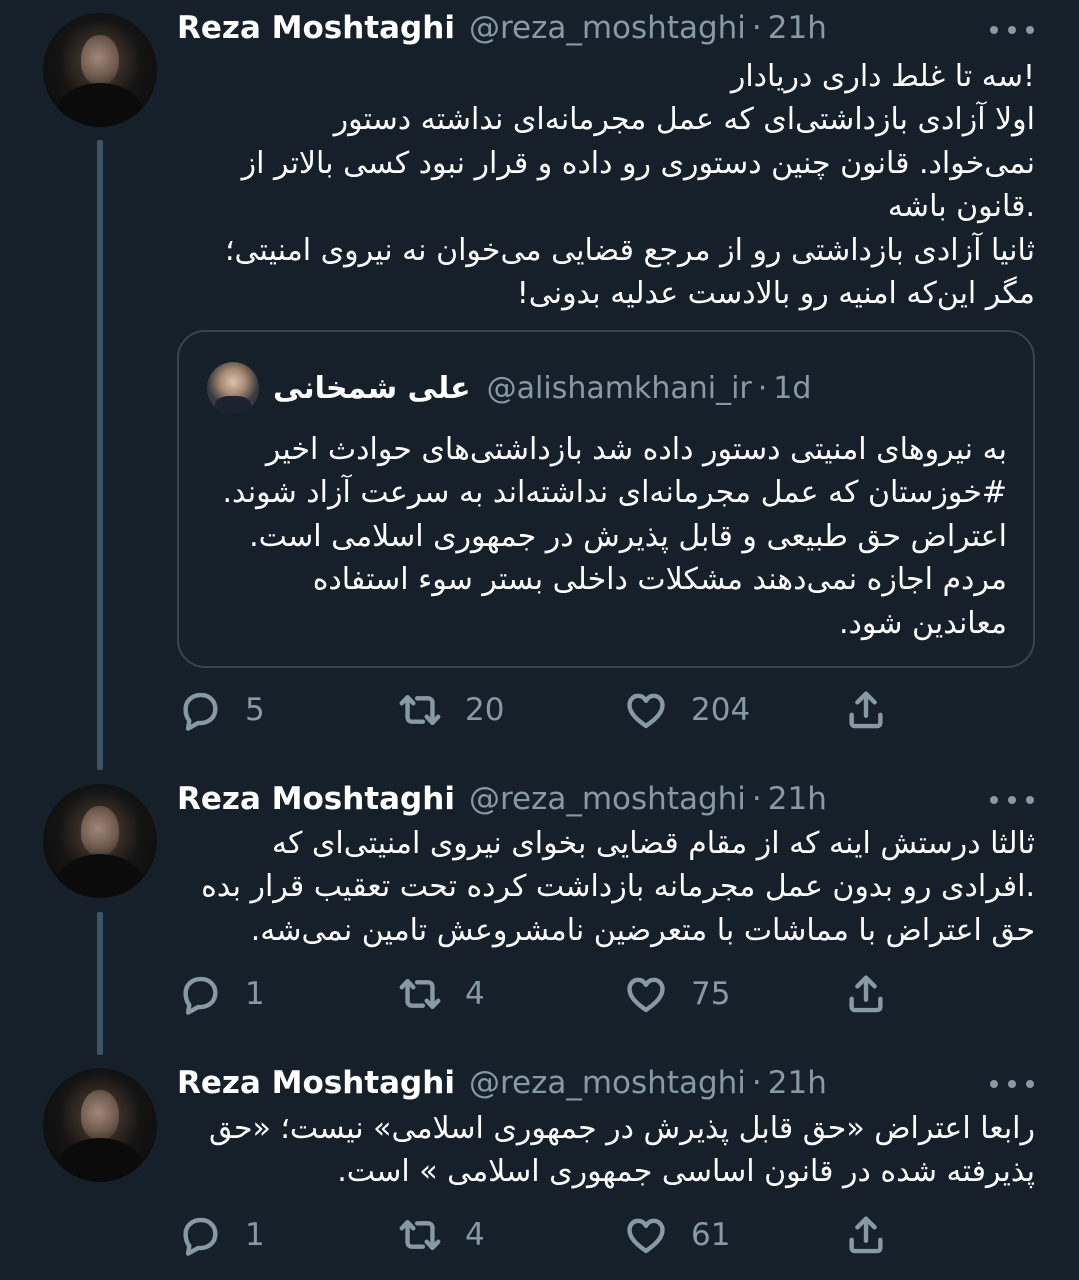 The width and height of the screenshot is (1079, 1280). What do you see at coordinates (676, 994) in the screenshot?
I see `like-button: 75` at bounding box center [676, 994].